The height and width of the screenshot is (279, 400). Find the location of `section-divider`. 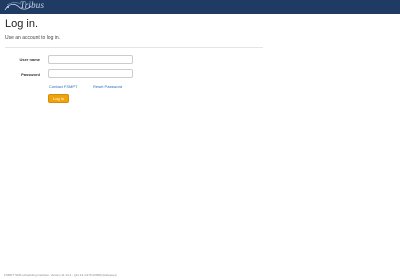

section-divider is located at coordinates (134, 47).